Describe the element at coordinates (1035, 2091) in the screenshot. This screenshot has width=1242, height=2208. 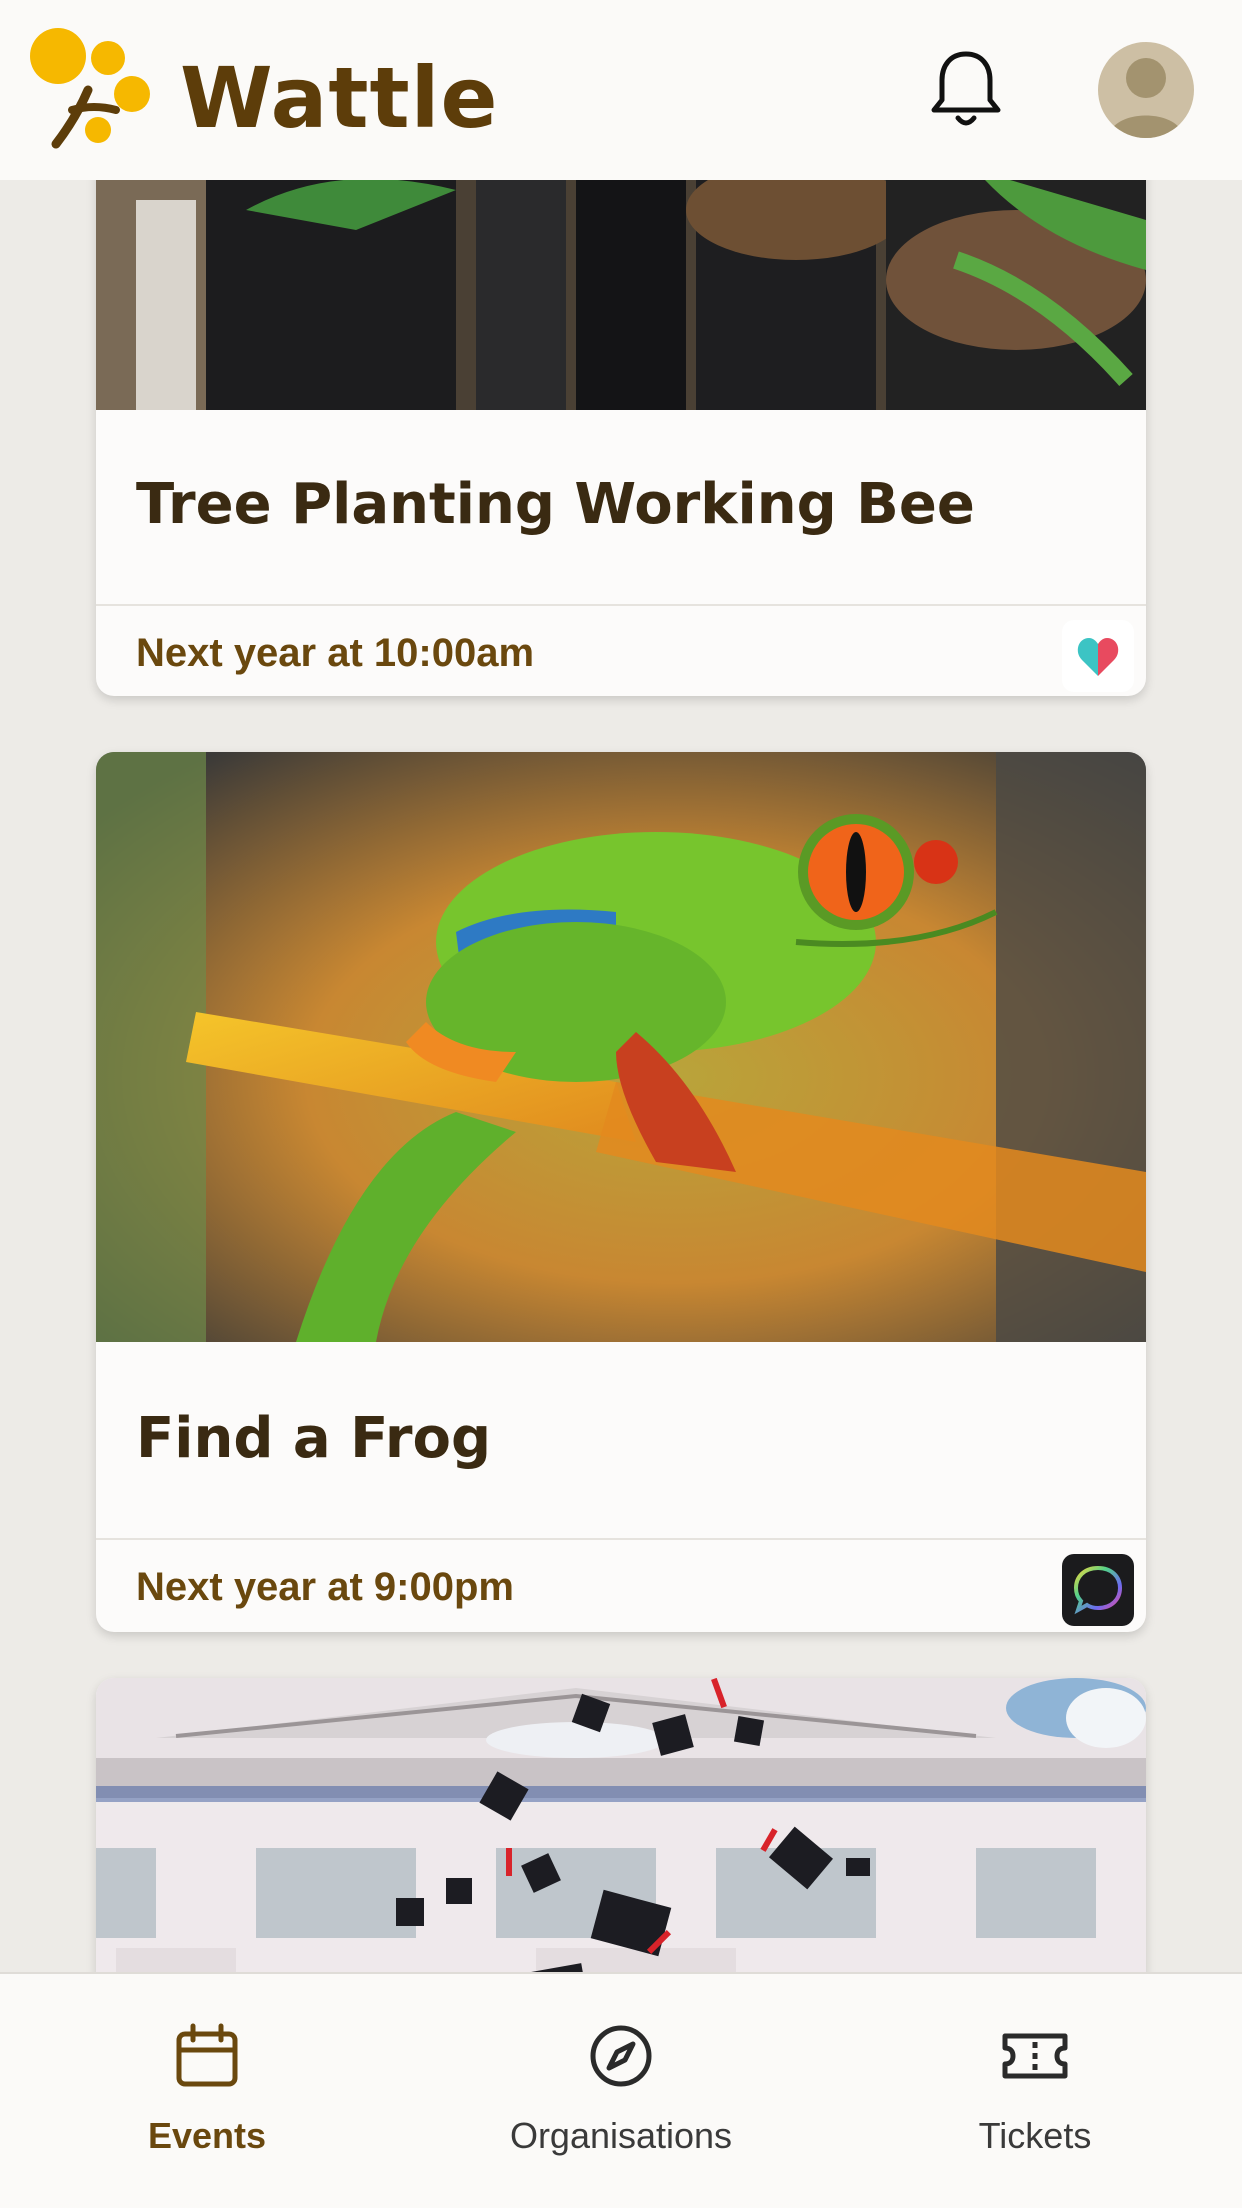
I see `nav-item-tickets: Tickets` at that location.